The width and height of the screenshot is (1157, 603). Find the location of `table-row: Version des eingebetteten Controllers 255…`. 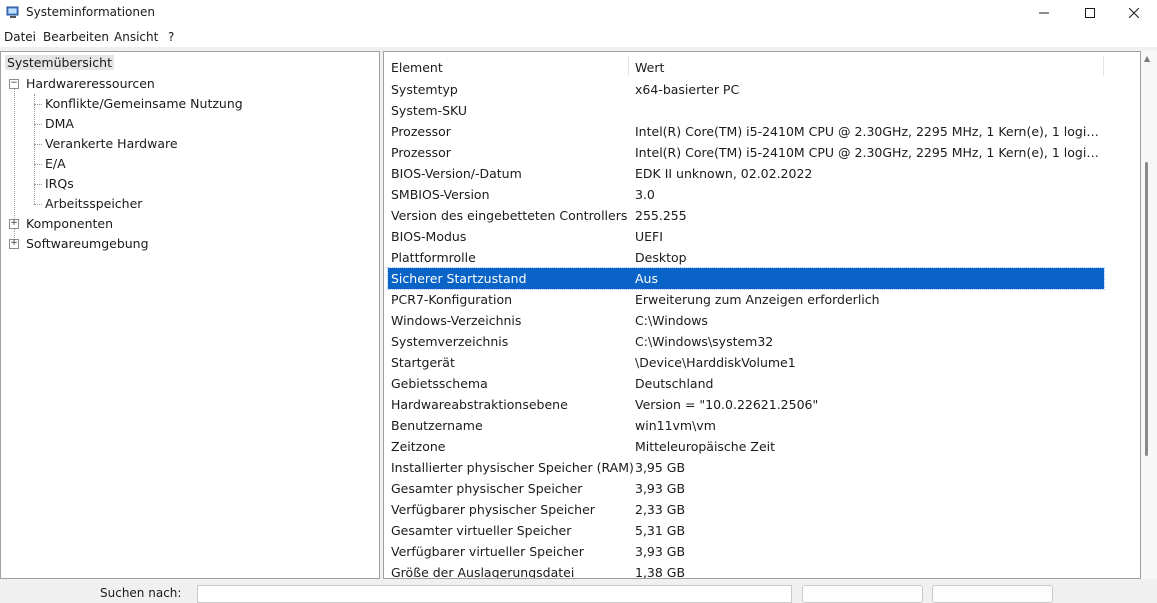

table-row: Version des eingebetteten Controllers 255… is located at coordinates (746, 215).